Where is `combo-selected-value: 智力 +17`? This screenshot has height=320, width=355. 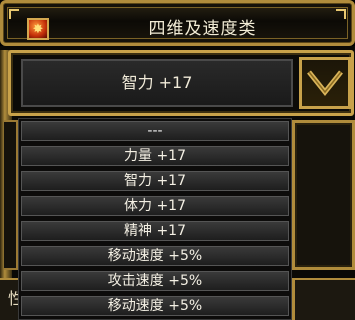 combo-selected-value: 智力 +17 is located at coordinates (157, 83).